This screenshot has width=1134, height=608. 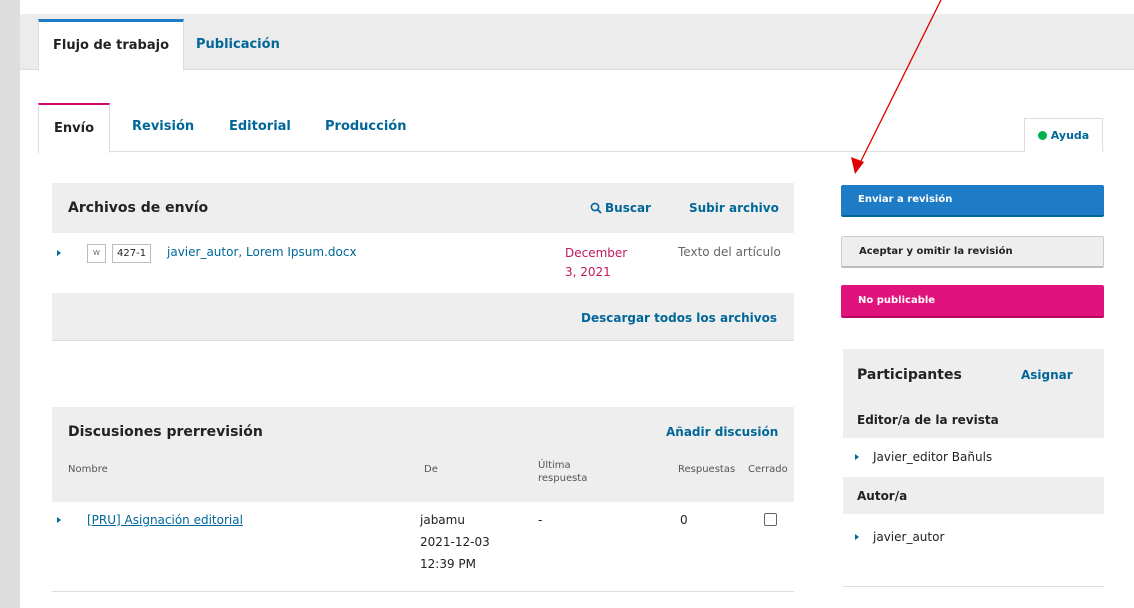 I want to click on participant-item: javier_autor, so click(x=973, y=537).